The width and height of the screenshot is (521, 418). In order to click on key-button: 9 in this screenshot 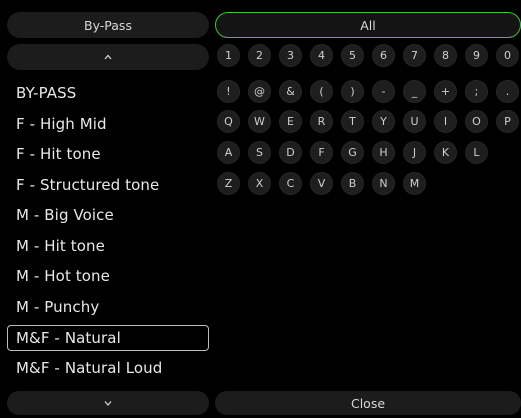, I will do `click(476, 55)`.